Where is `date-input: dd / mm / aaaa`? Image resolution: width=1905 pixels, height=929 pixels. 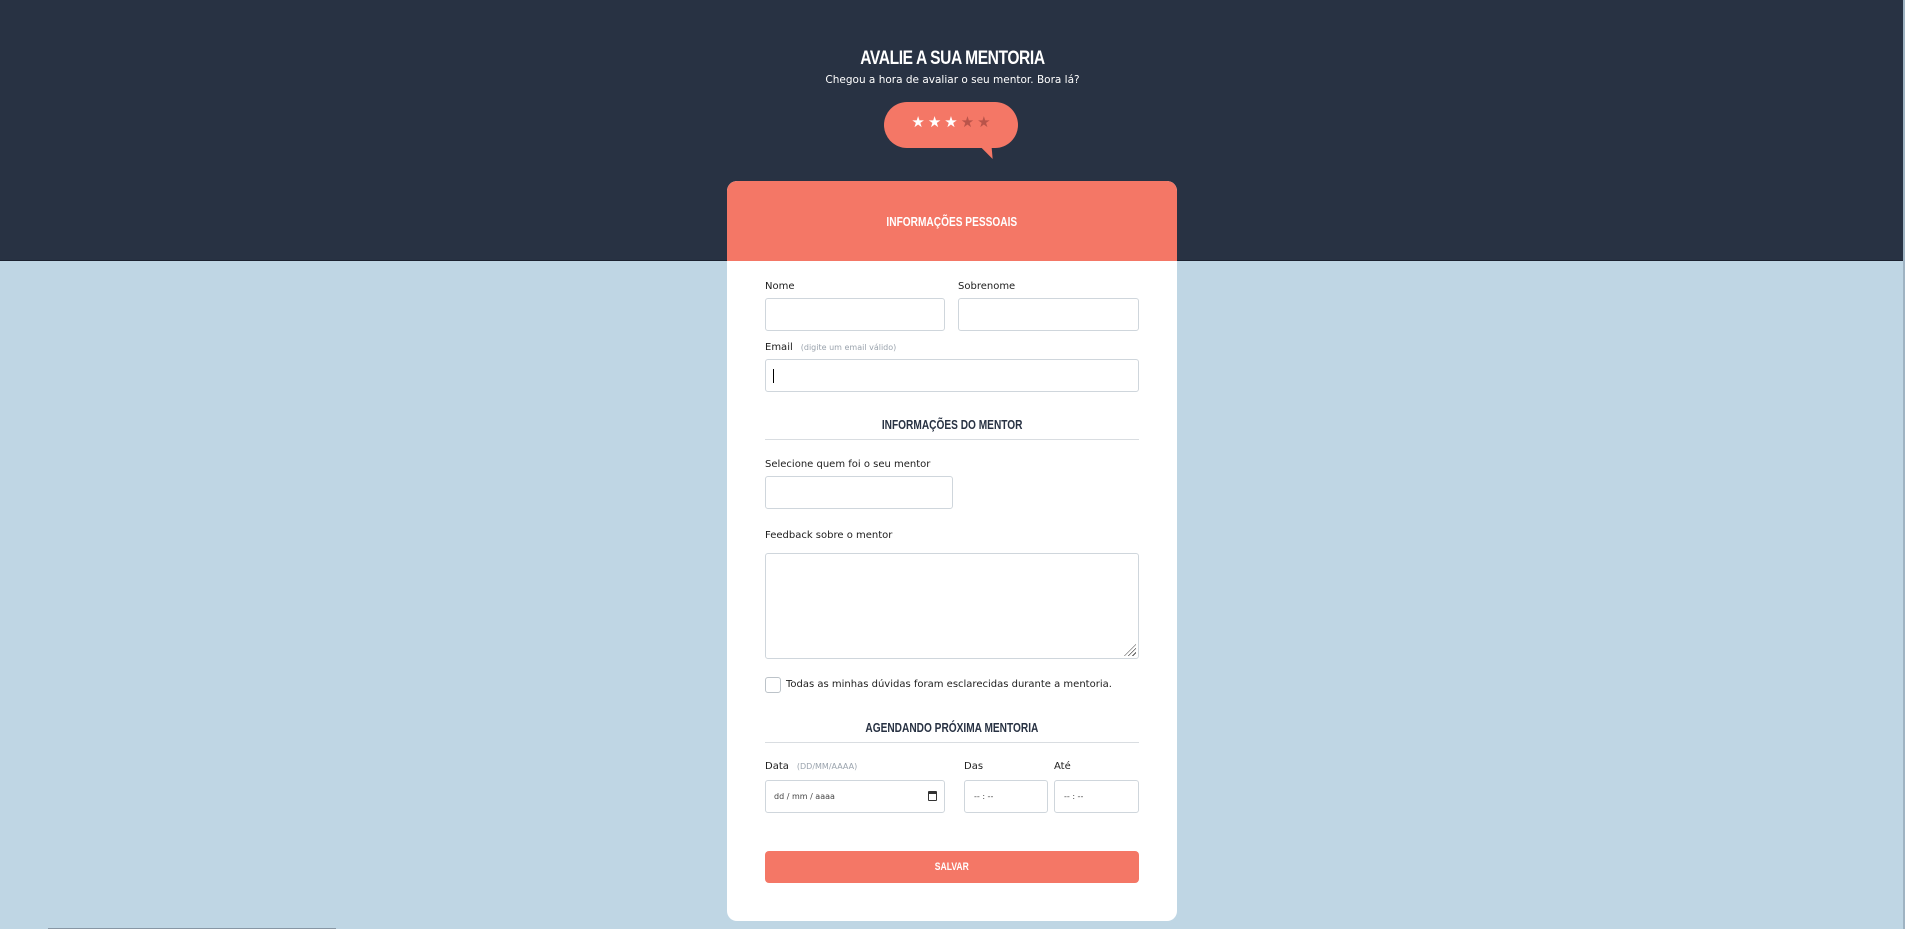
date-input: dd / mm / aaaa is located at coordinates (855, 796).